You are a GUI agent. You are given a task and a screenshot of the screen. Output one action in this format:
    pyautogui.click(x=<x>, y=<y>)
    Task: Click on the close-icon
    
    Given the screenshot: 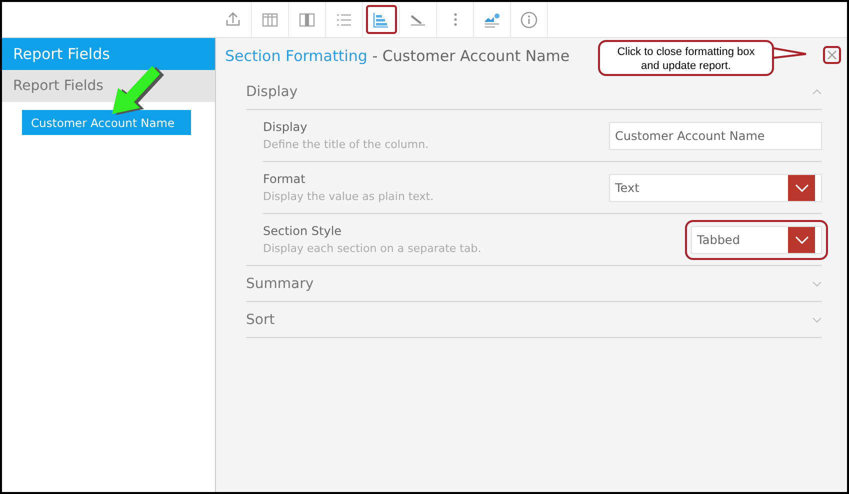 What is the action you would take?
    pyautogui.click(x=832, y=55)
    